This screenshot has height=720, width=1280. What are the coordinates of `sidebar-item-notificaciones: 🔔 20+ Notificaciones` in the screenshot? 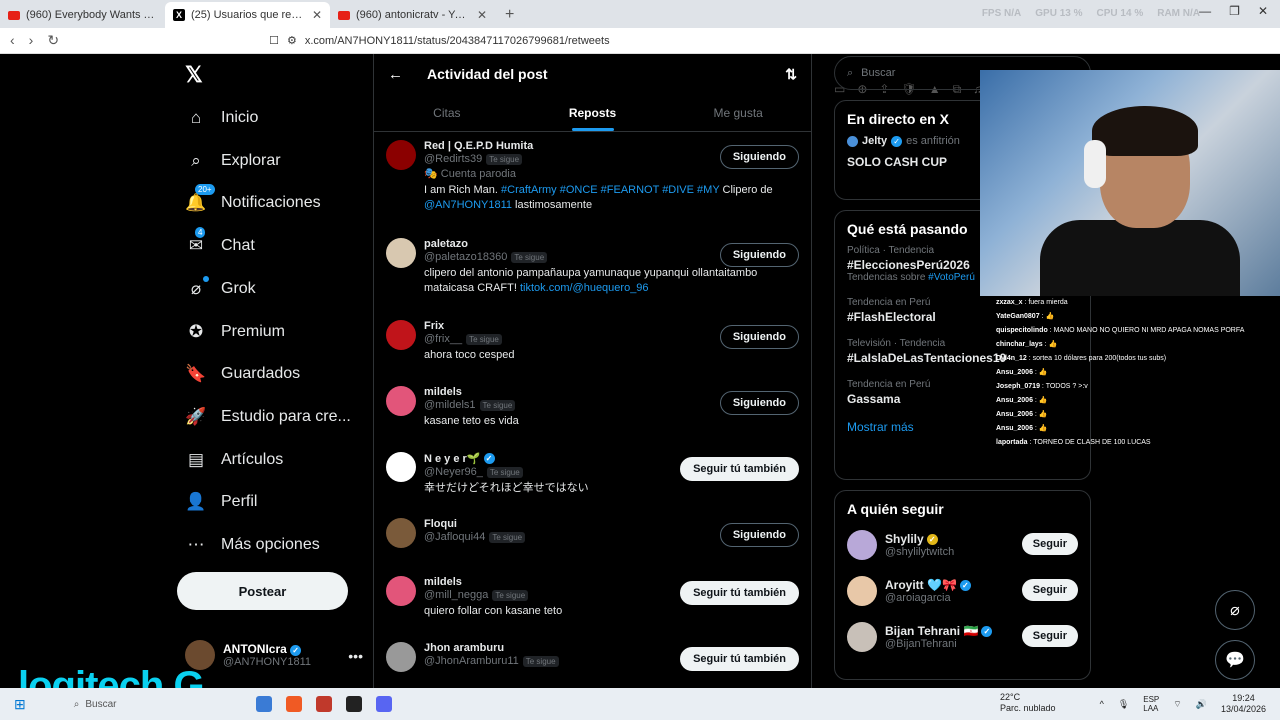 It's located at (253, 200).